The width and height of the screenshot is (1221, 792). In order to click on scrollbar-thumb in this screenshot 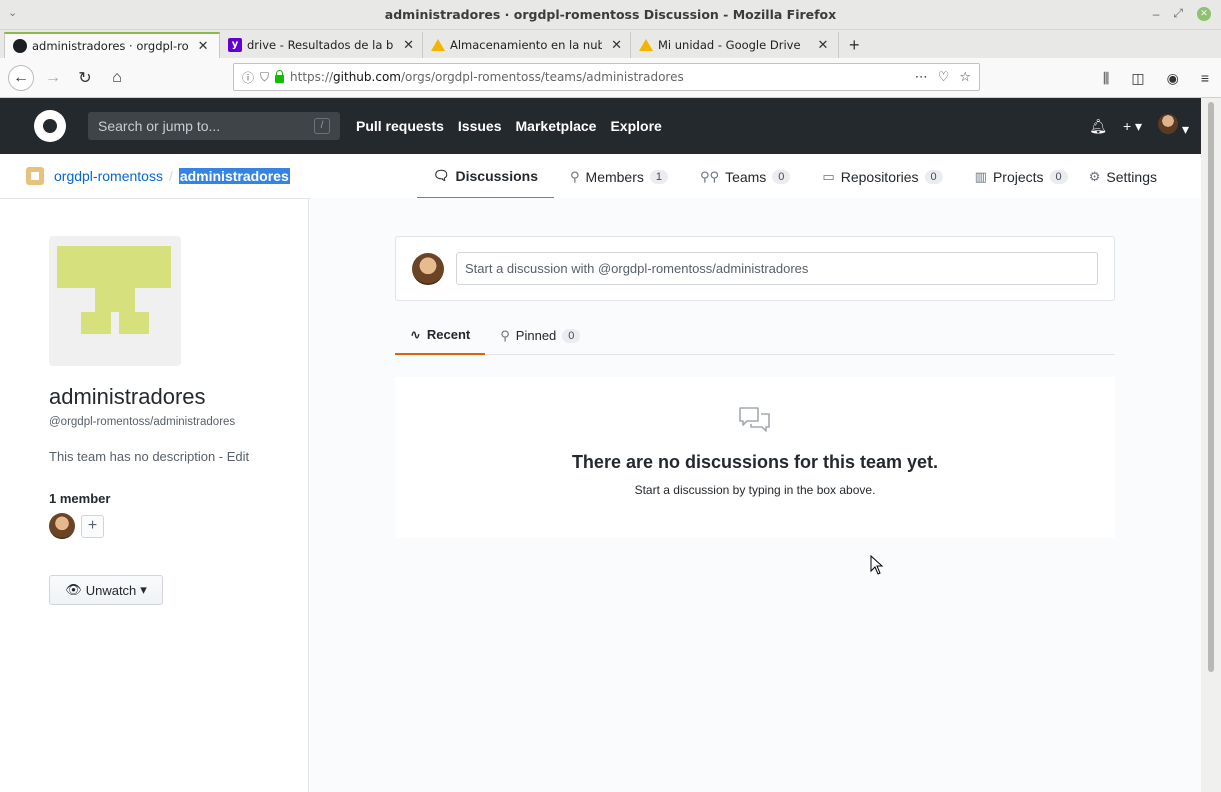, I will do `click(1211, 387)`.